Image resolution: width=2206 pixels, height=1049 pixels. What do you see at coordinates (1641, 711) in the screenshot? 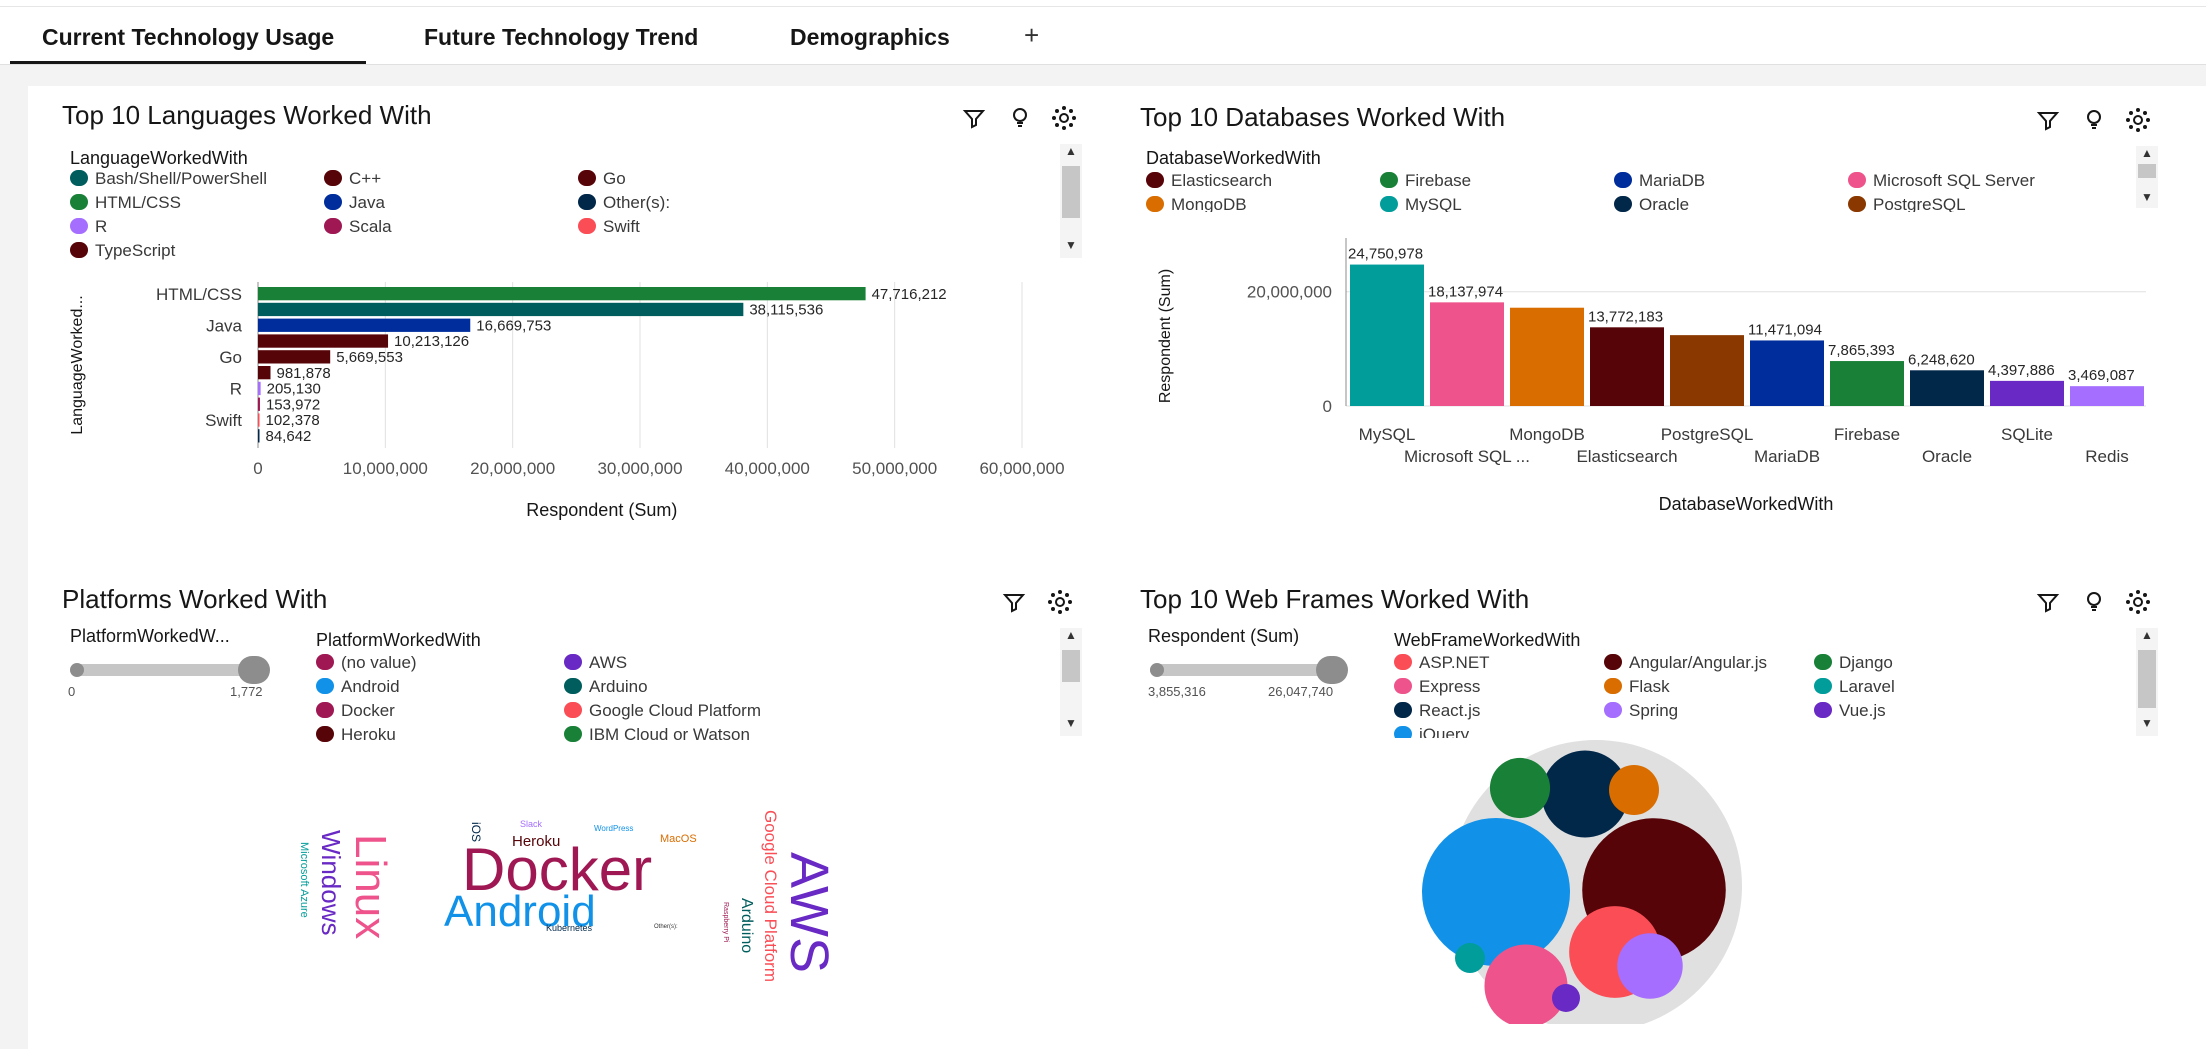
I see `webframes-legend-item-spring: Spring` at bounding box center [1641, 711].